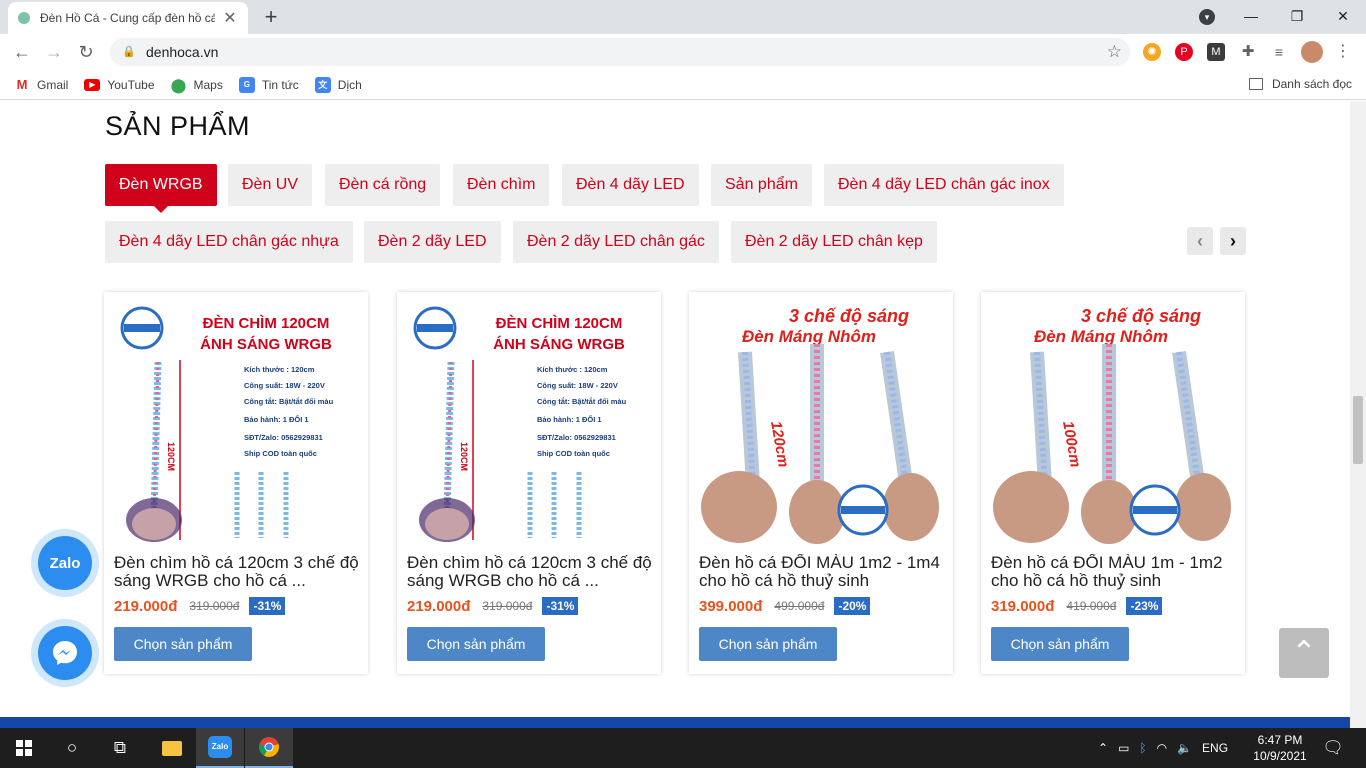 The image size is (1366, 768). I want to click on site-favicon-icon, so click(24, 18).